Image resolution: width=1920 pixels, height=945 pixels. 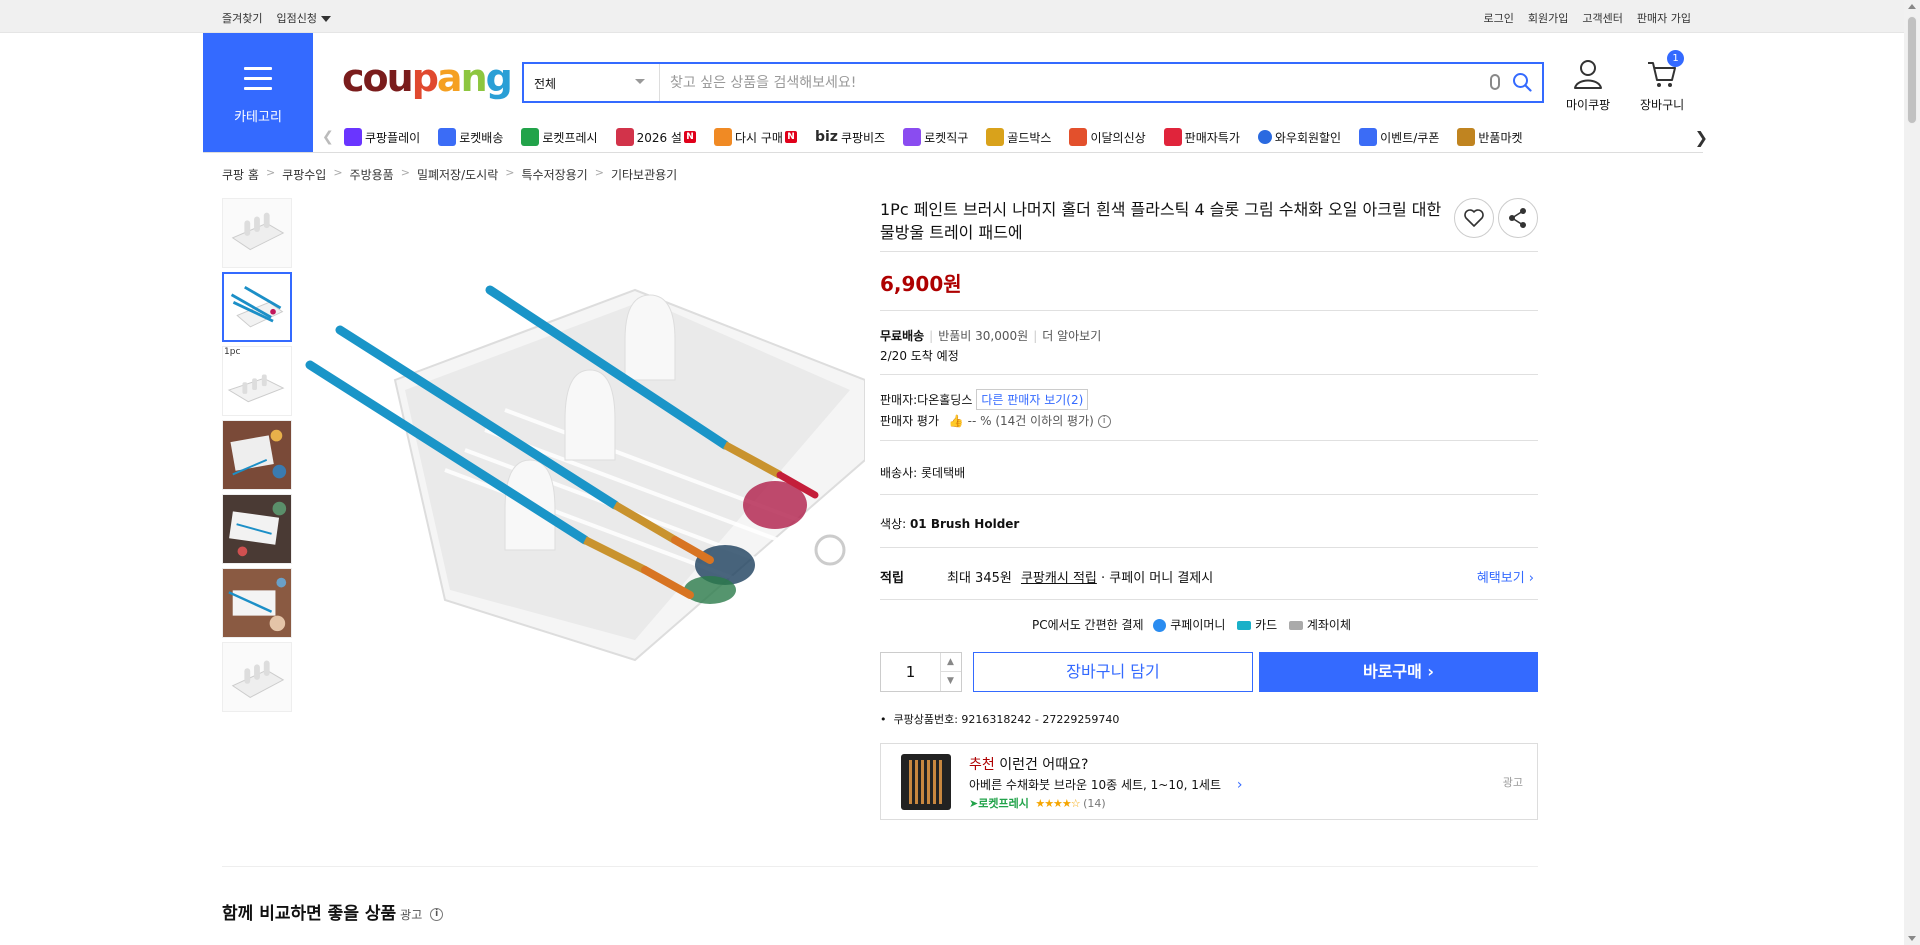 I want to click on arrival-date: 2/20 도착 예정, so click(x=919, y=356).